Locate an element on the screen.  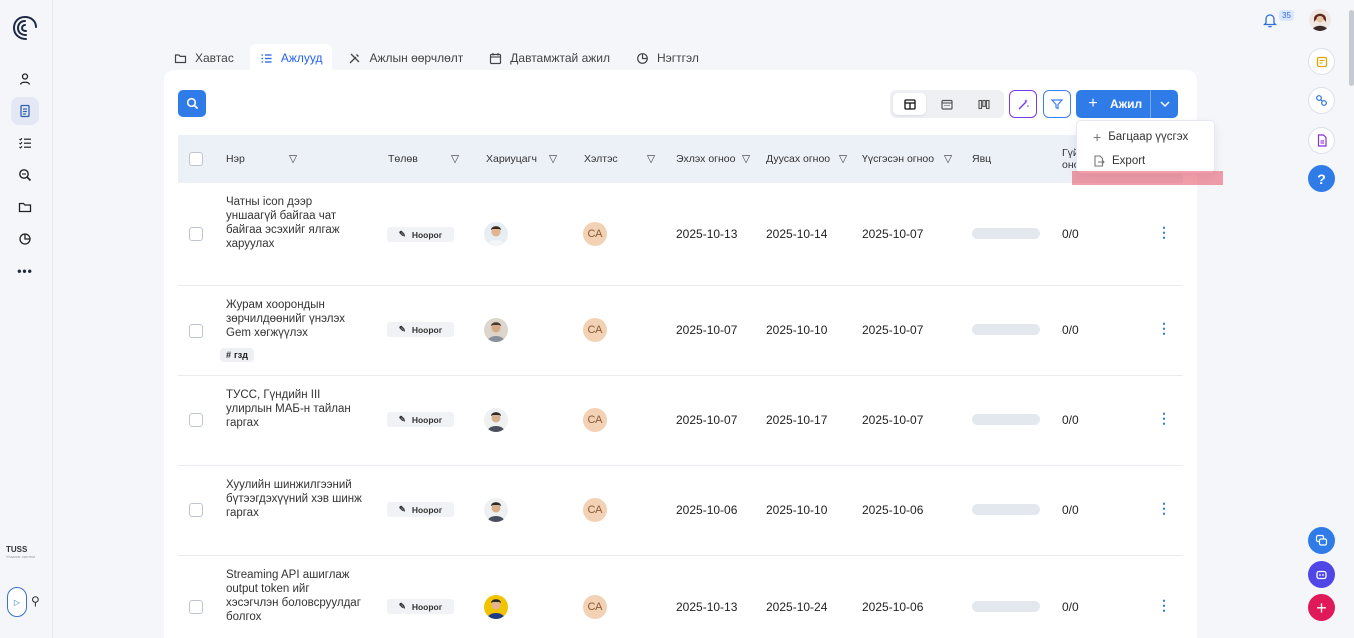
end-date-text: 2025-10-17 is located at coordinates (797, 420).